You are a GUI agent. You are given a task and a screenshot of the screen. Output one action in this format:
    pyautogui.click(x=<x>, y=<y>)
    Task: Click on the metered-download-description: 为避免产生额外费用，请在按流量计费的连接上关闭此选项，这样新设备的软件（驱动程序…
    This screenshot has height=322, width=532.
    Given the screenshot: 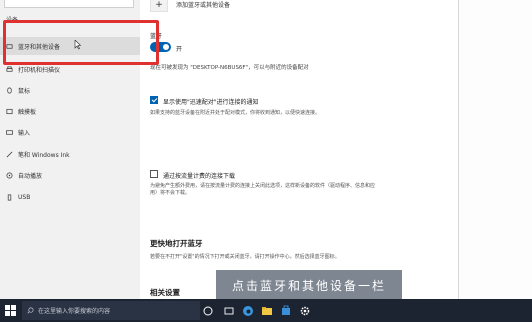 What is the action you would take?
    pyautogui.click(x=263, y=189)
    